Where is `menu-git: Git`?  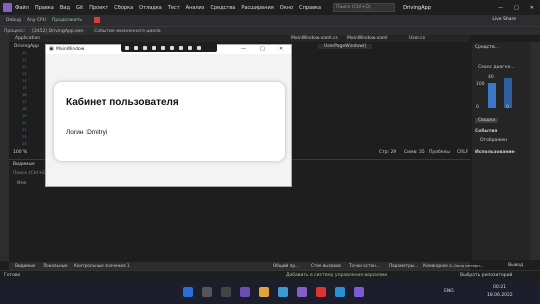 menu-git: Git is located at coordinates (79, 8).